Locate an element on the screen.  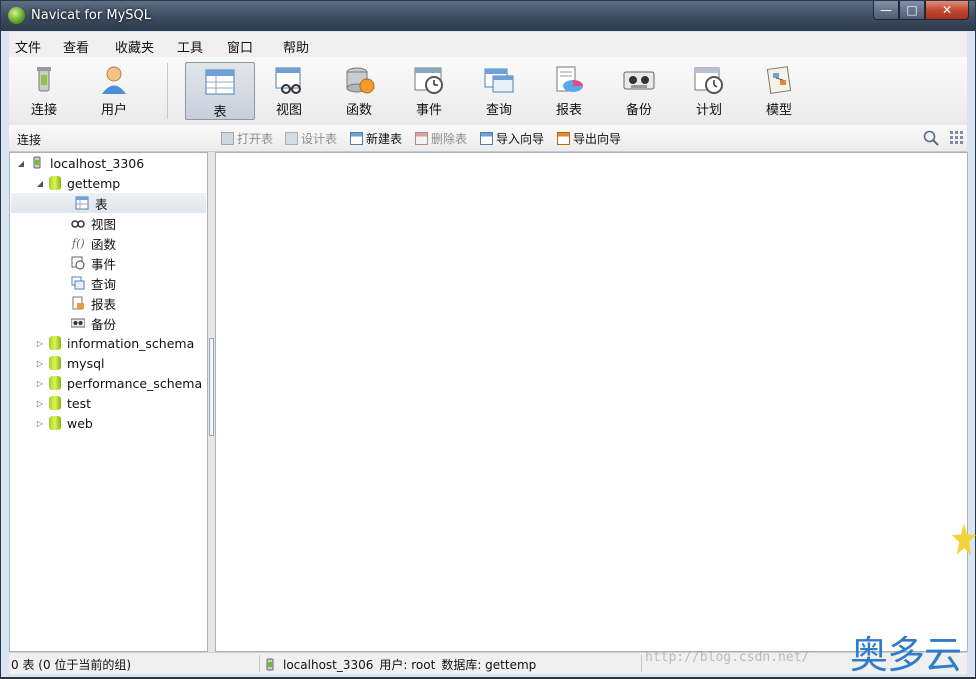
tree-db-web: ▷ web is located at coordinates (64, 423).